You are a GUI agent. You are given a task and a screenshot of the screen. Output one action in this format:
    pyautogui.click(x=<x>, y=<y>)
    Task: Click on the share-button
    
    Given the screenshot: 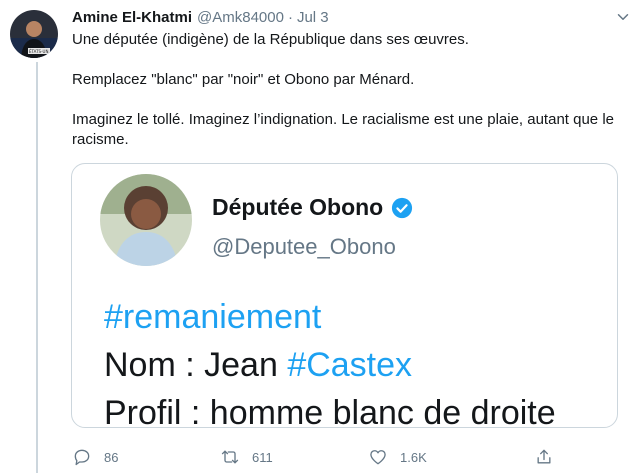 What is the action you would take?
    pyautogui.click(x=544, y=457)
    